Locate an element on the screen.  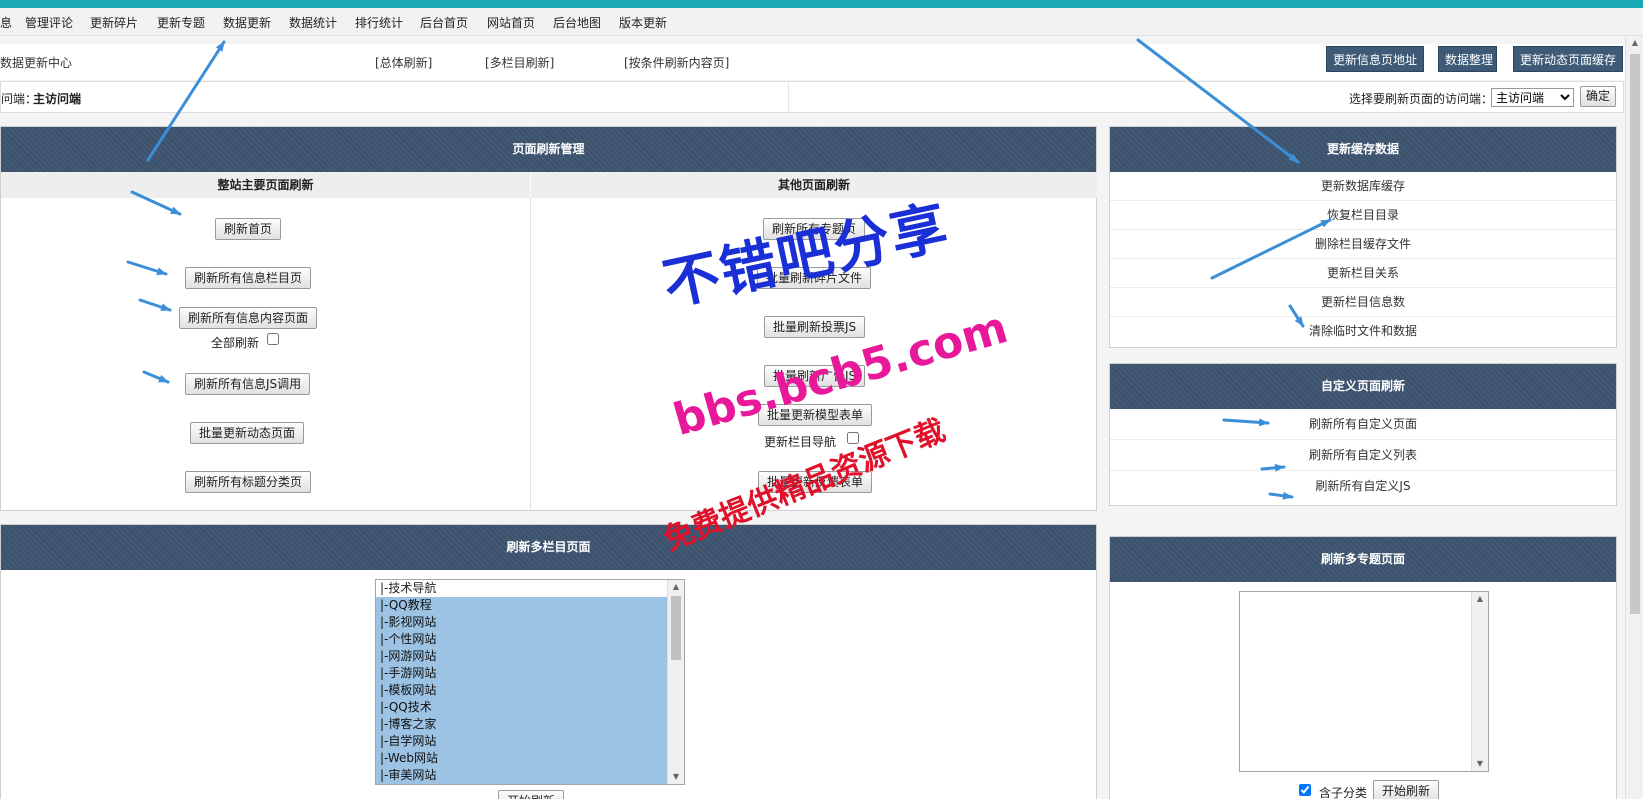
column-option: |-QQ教程 is located at coordinates (530, 605).